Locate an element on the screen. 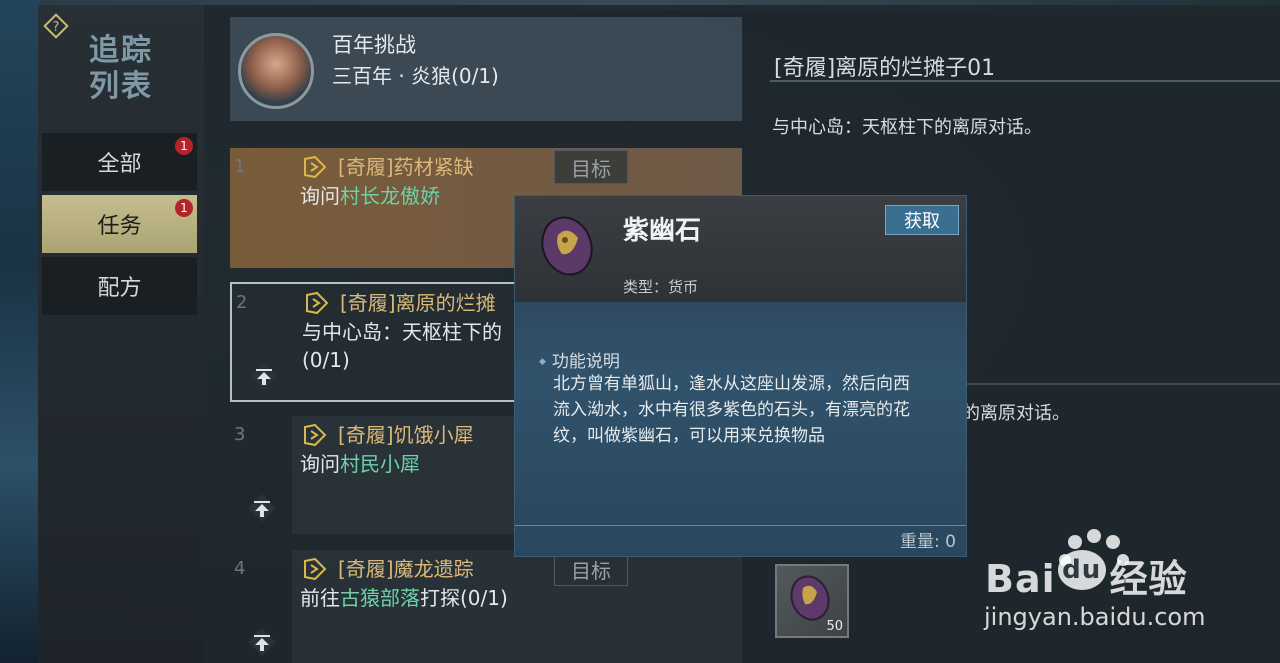  desc-text: 与中心岛：天枢柱下的 is located at coordinates (402, 332).